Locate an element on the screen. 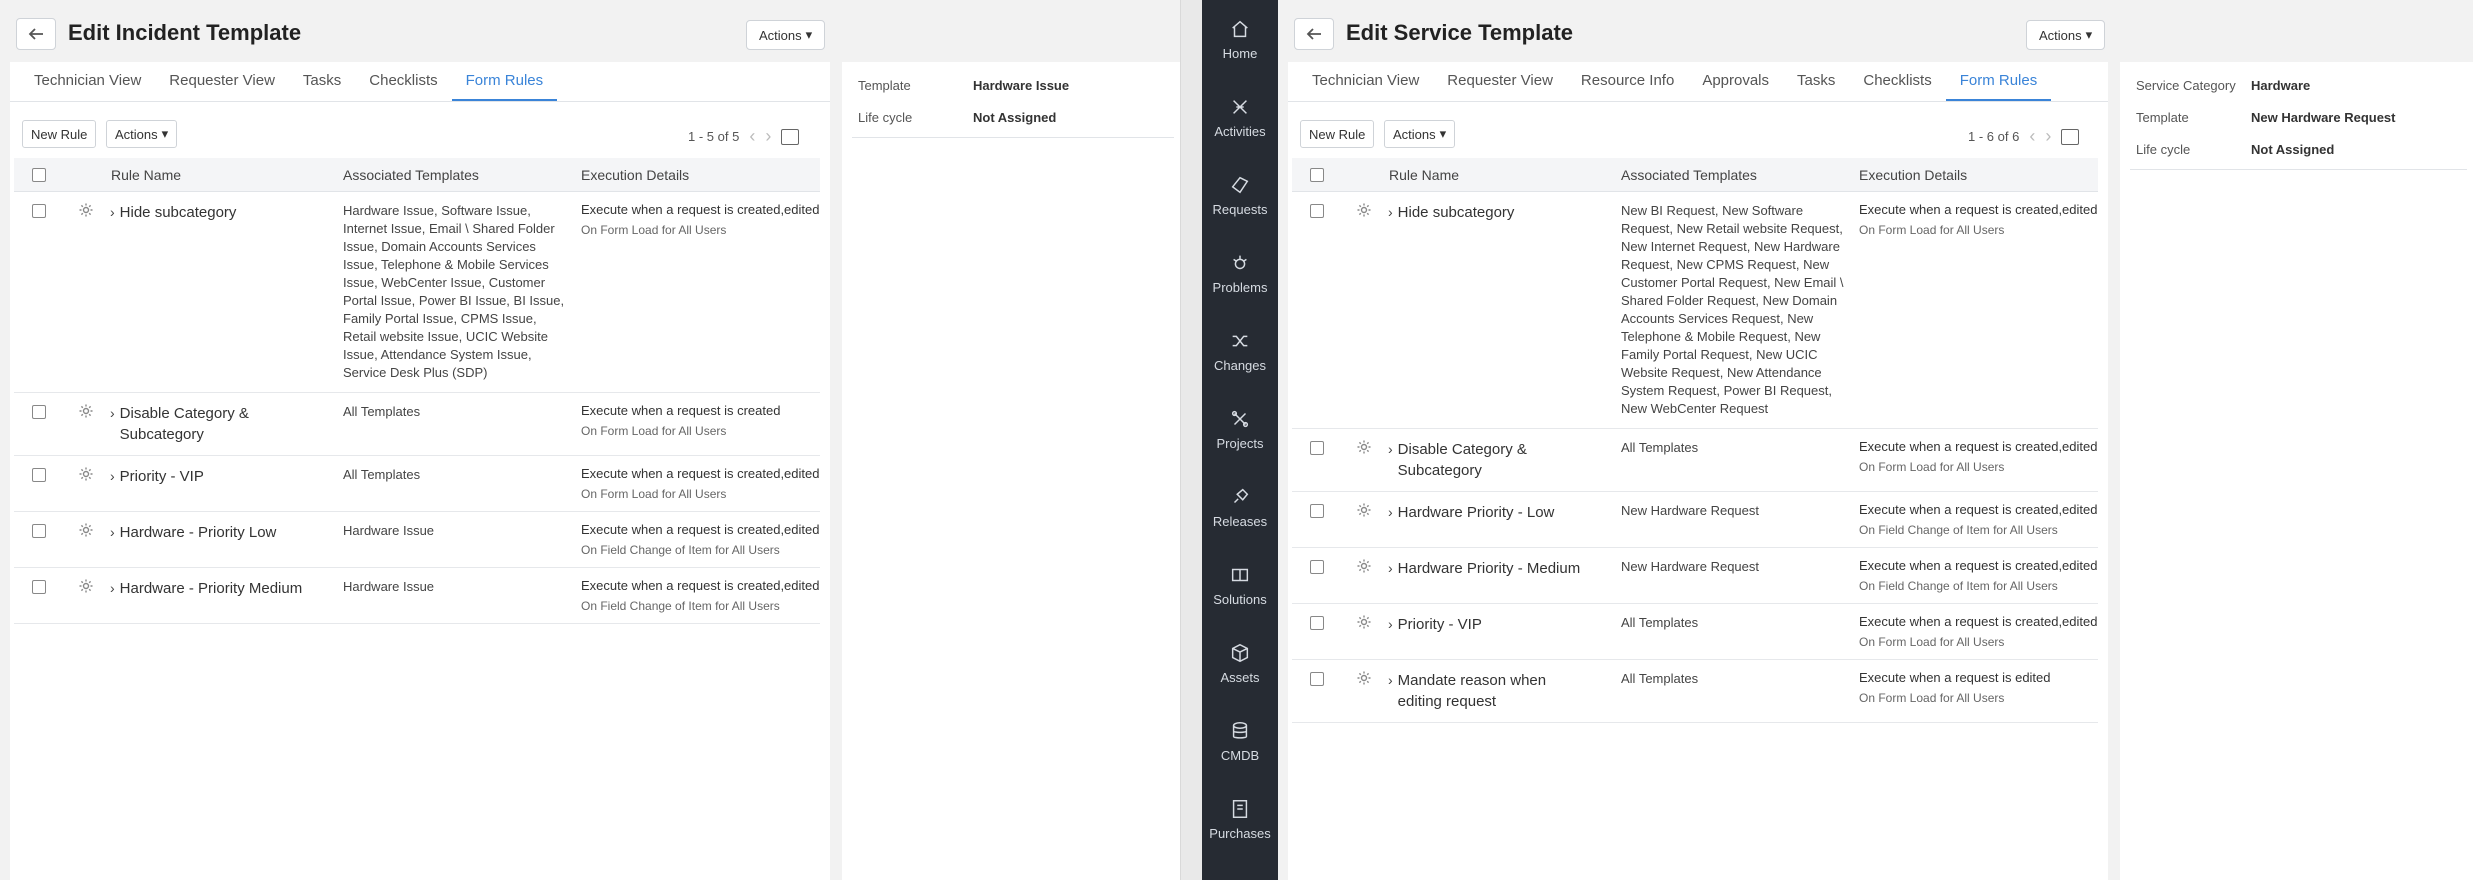 Image resolution: width=2473 pixels, height=880 pixels. rule-name: Hardware - Priority Low is located at coordinates (198, 532).